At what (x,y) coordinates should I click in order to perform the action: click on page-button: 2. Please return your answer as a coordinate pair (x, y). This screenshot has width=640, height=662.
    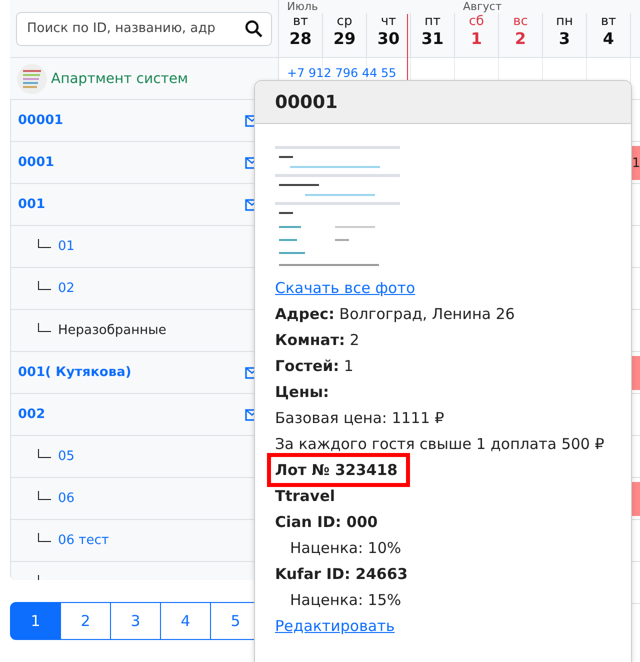
    Looking at the image, I should click on (85, 621).